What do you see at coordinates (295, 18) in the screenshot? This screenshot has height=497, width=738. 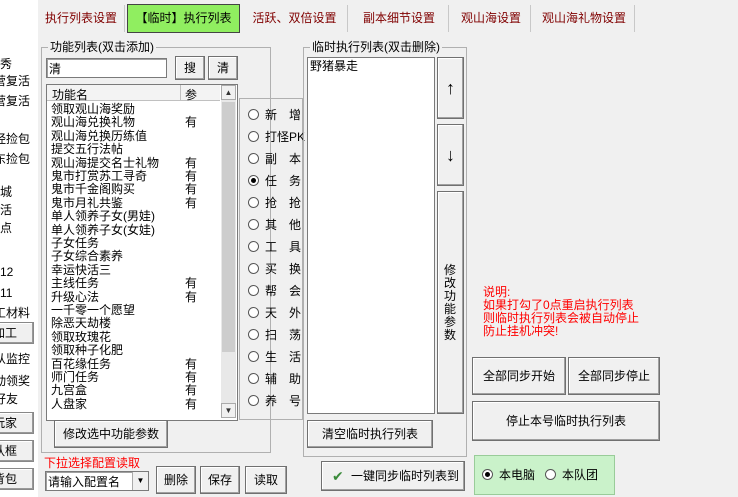 I see `tab-activity-double: 活跃、双倍设置` at bounding box center [295, 18].